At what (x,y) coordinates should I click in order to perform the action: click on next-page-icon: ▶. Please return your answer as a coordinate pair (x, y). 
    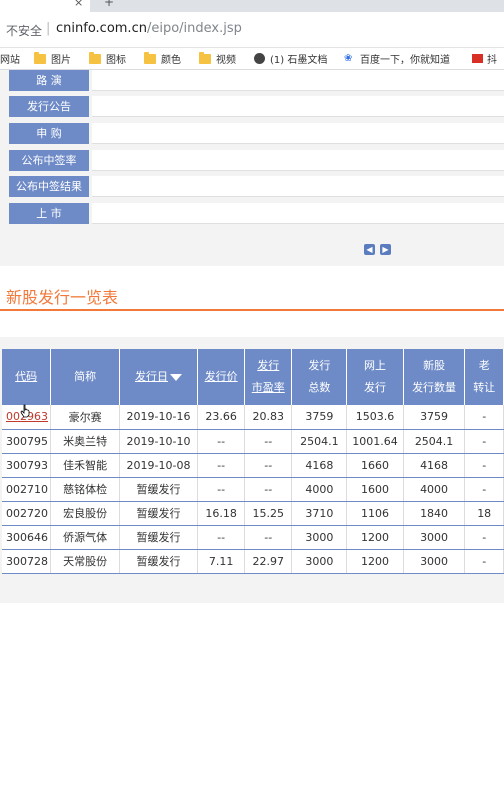
    Looking at the image, I should click on (385, 249).